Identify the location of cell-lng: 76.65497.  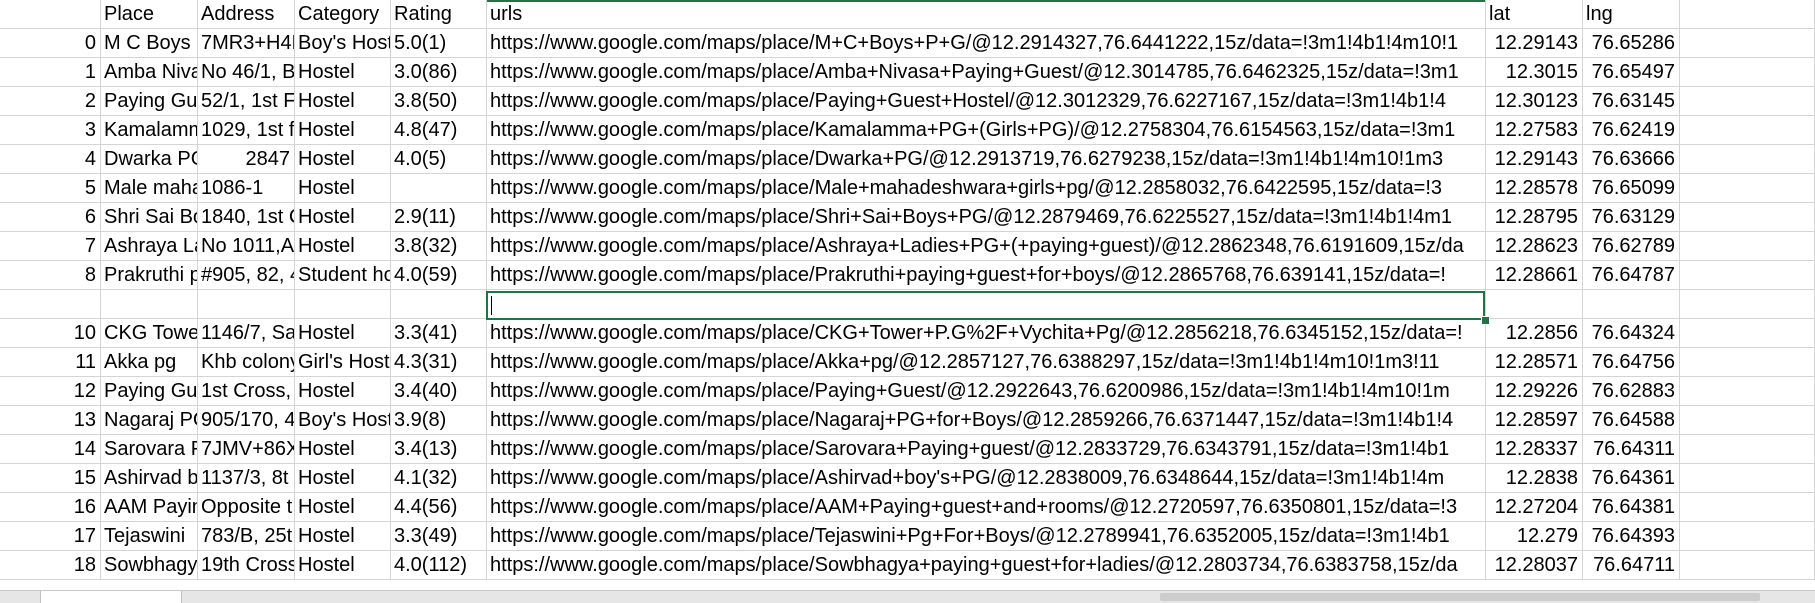
(1631, 72).